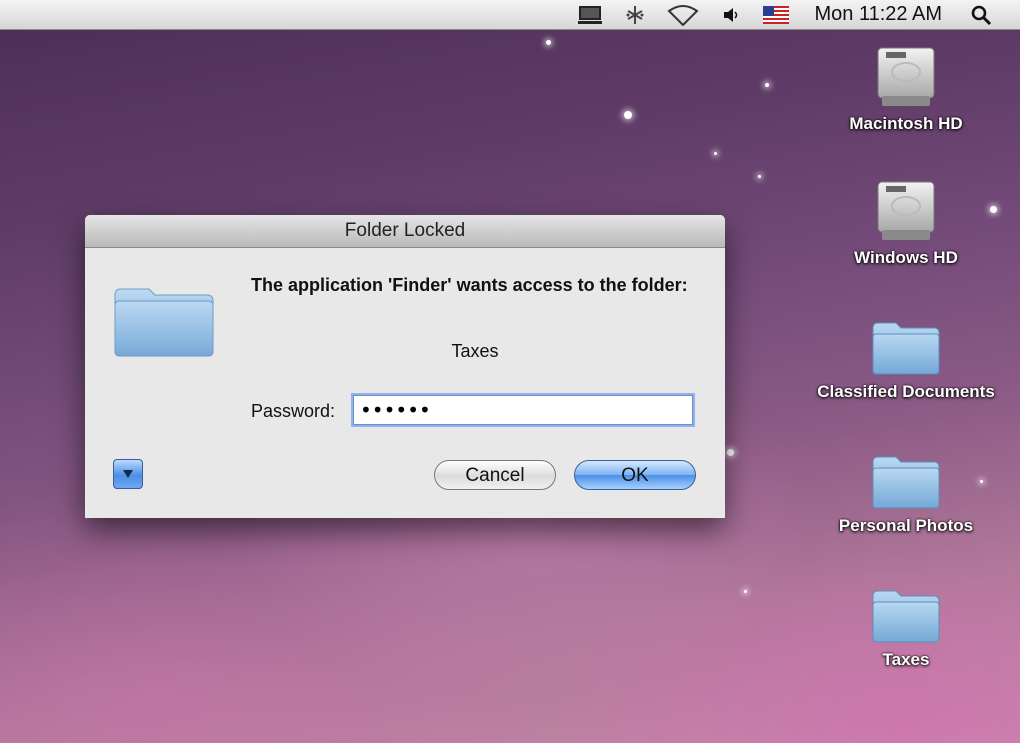 This screenshot has width=1020, height=743. Describe the element at coordinates (906, 659) in the screenshot. I see `desktop-item-label: Taxes` at that location.